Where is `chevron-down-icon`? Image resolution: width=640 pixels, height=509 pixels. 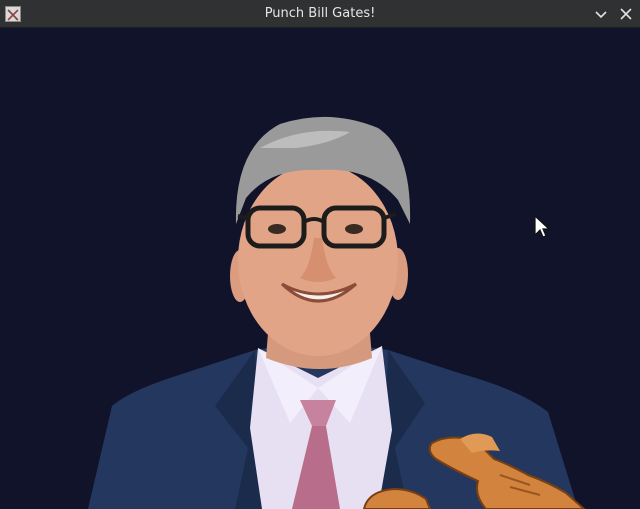
chevron-down-icon is located at coordinates (601, 15).